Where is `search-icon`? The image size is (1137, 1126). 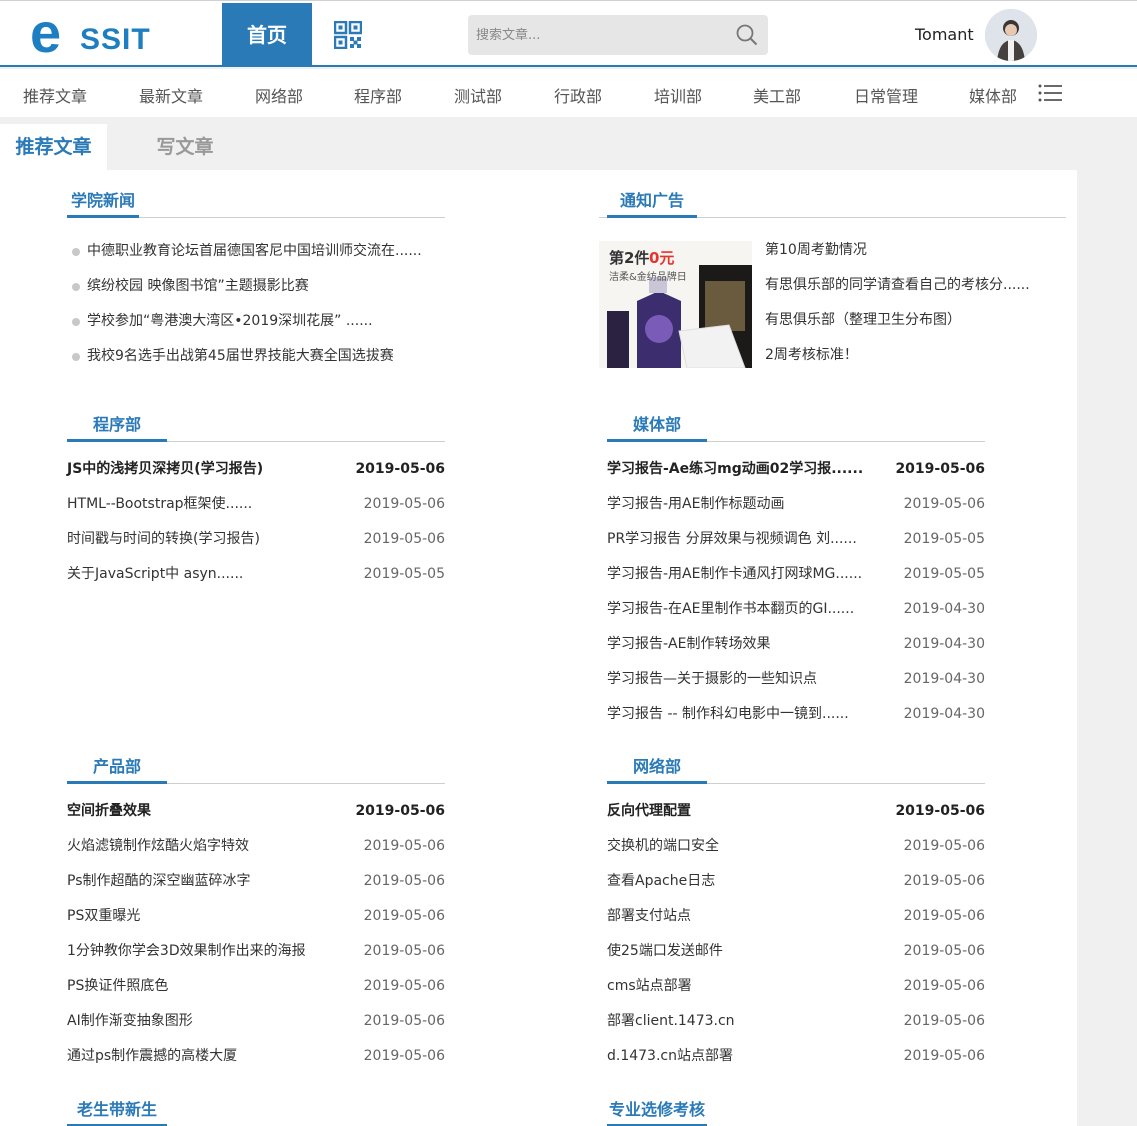
search-icon is located at coordinates (747, 35).